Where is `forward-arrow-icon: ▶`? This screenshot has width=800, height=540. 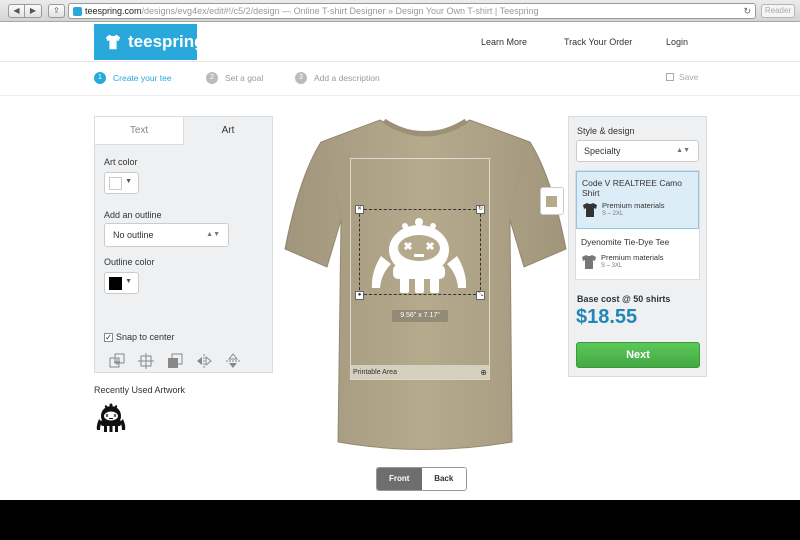
forward-arrow-icon: ▶ is located at coordinates (33, 11).